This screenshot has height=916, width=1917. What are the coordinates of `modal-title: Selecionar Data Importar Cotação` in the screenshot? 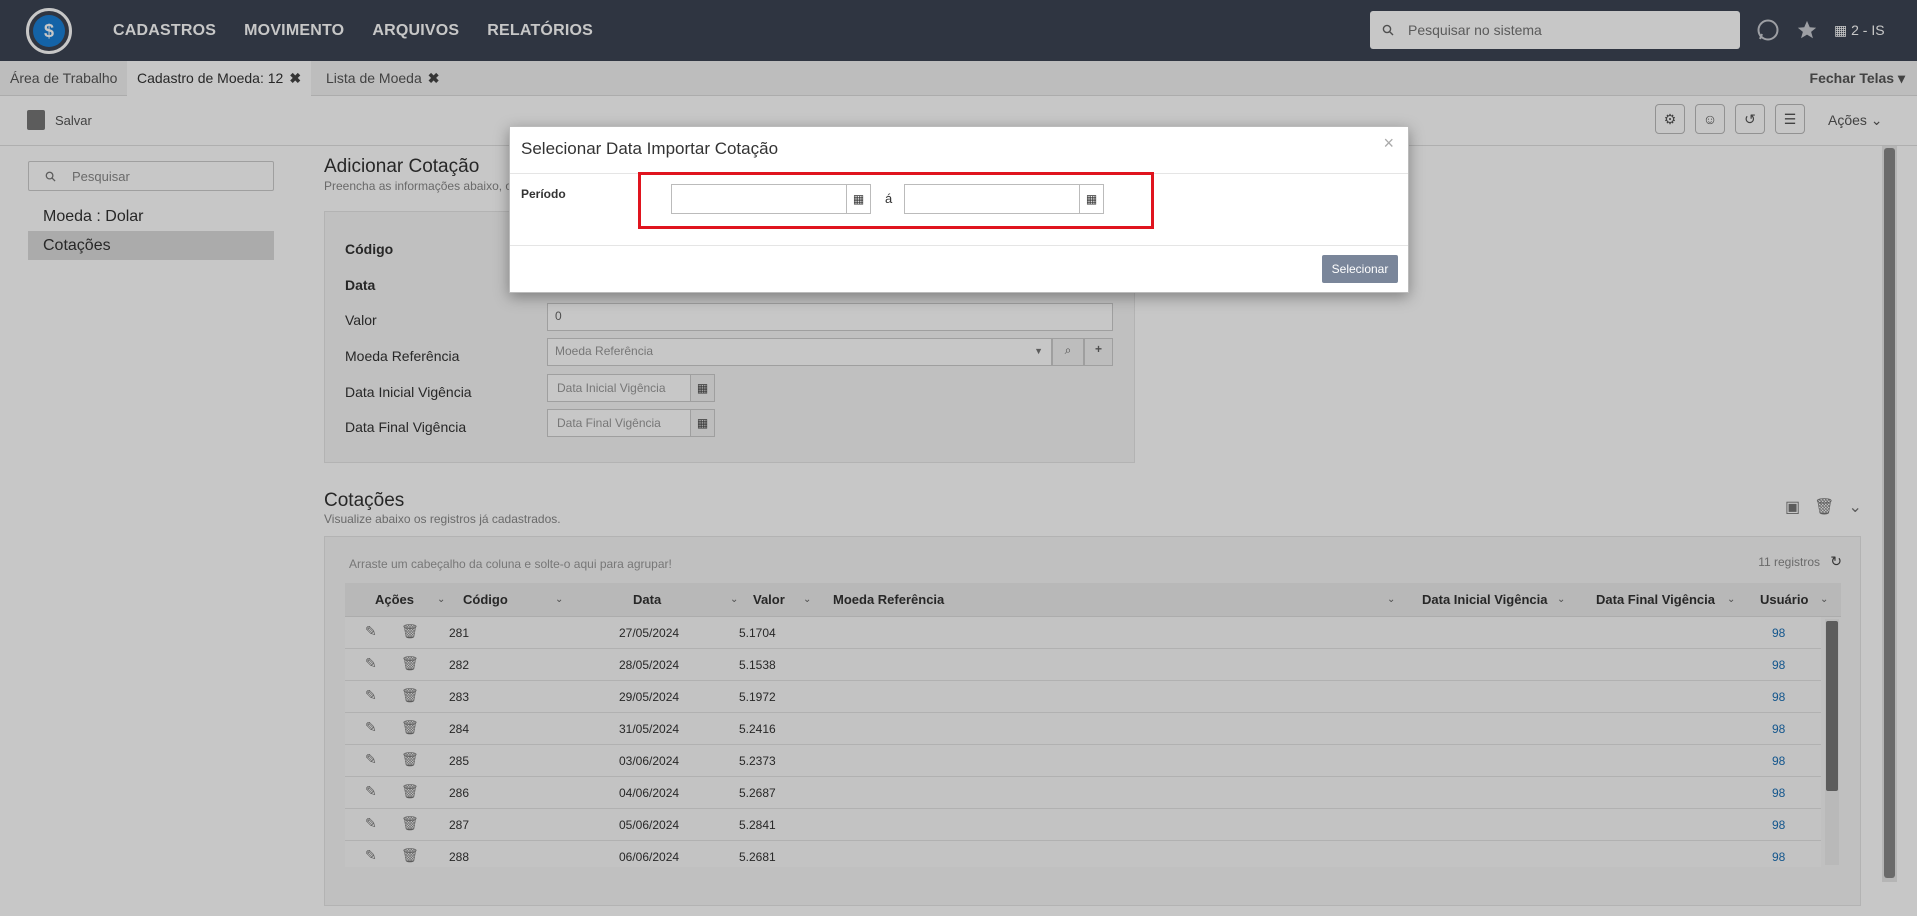 It's located at (650, 148).